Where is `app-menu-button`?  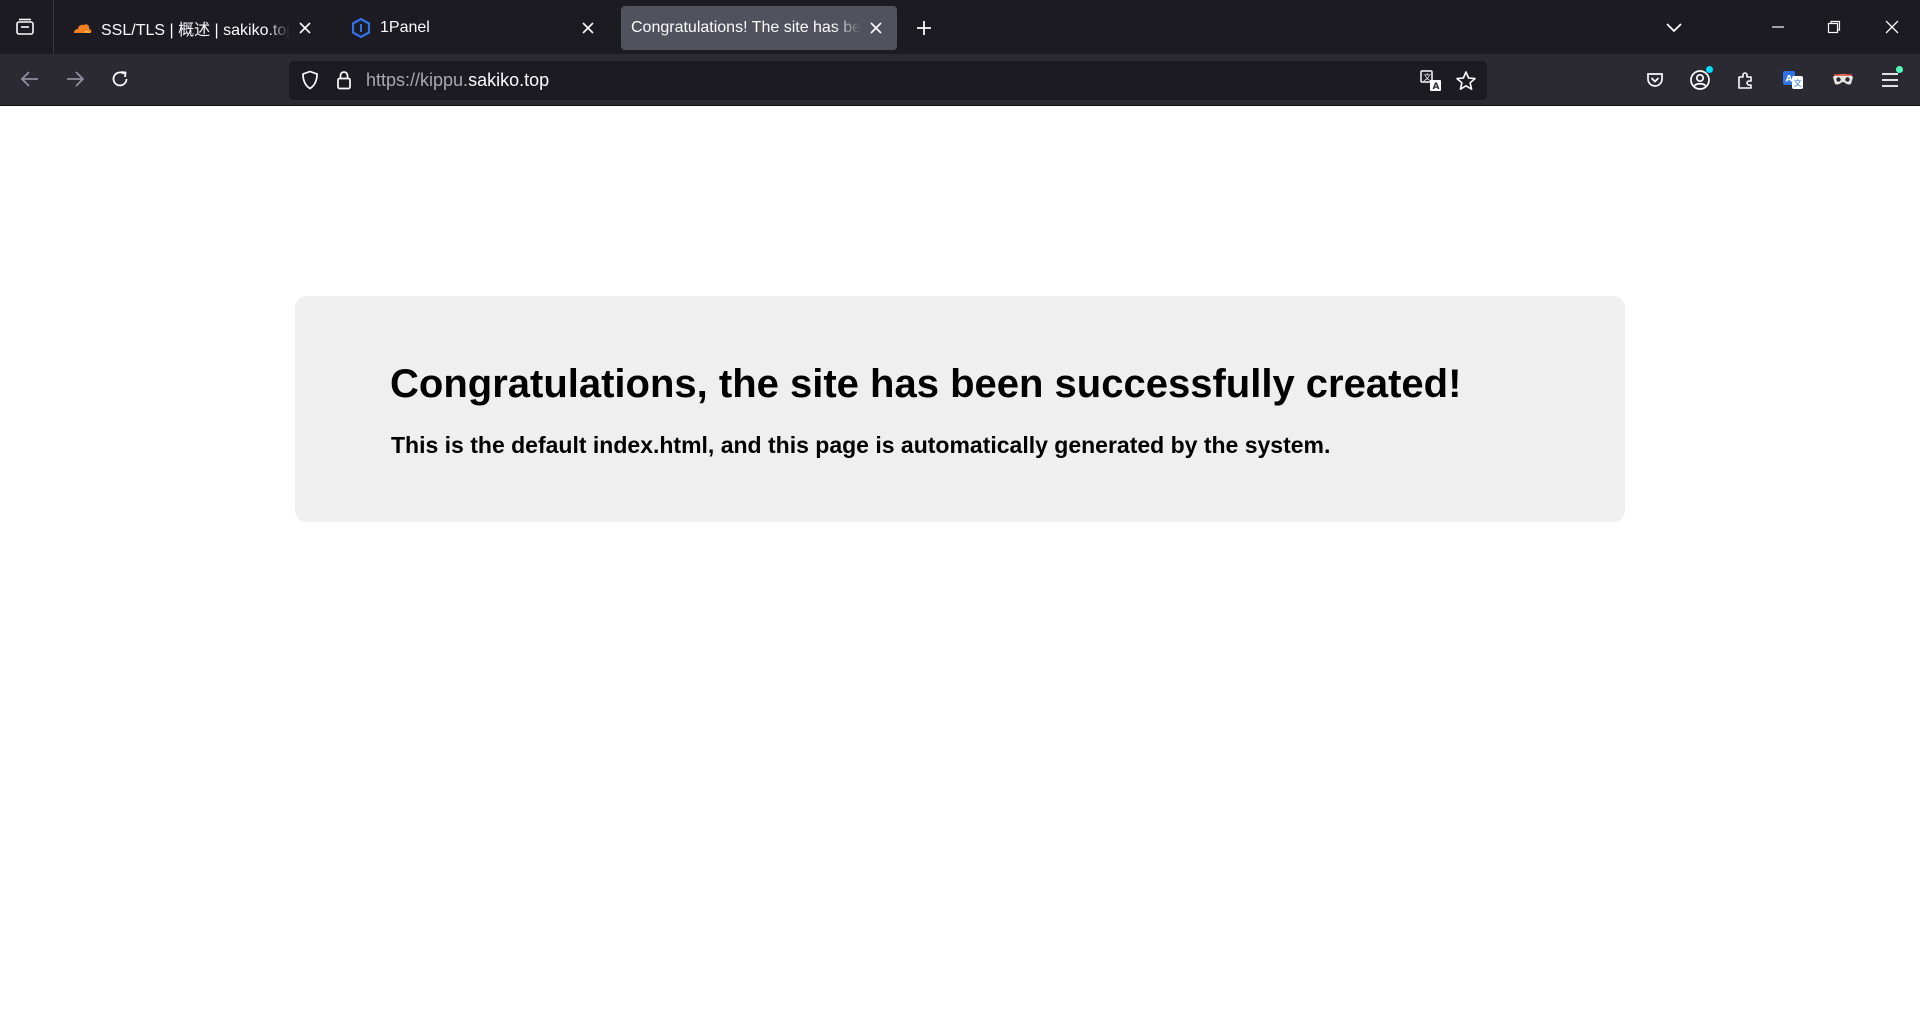 app-menu-button is located at coordinates (1890, 80).